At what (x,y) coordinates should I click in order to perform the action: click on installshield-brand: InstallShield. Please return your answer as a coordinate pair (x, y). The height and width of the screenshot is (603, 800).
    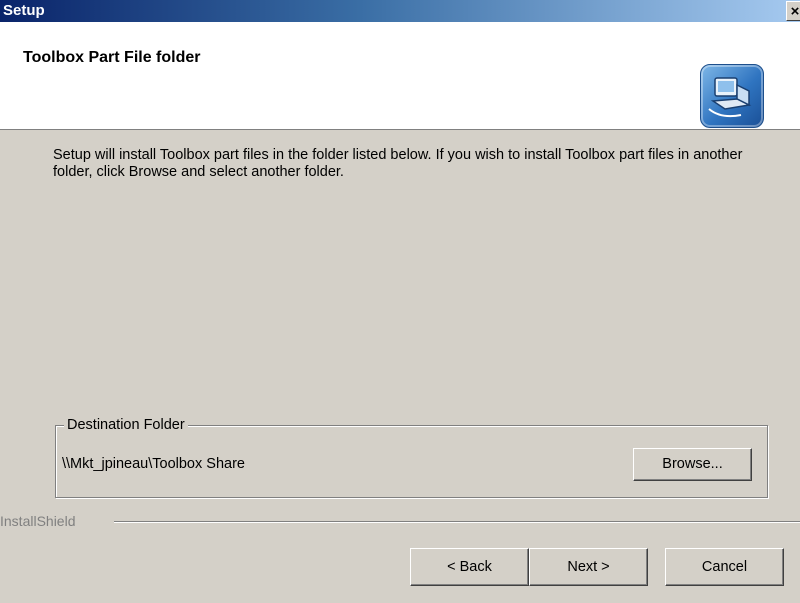
    Looking at the image, I should click on (38, 521).